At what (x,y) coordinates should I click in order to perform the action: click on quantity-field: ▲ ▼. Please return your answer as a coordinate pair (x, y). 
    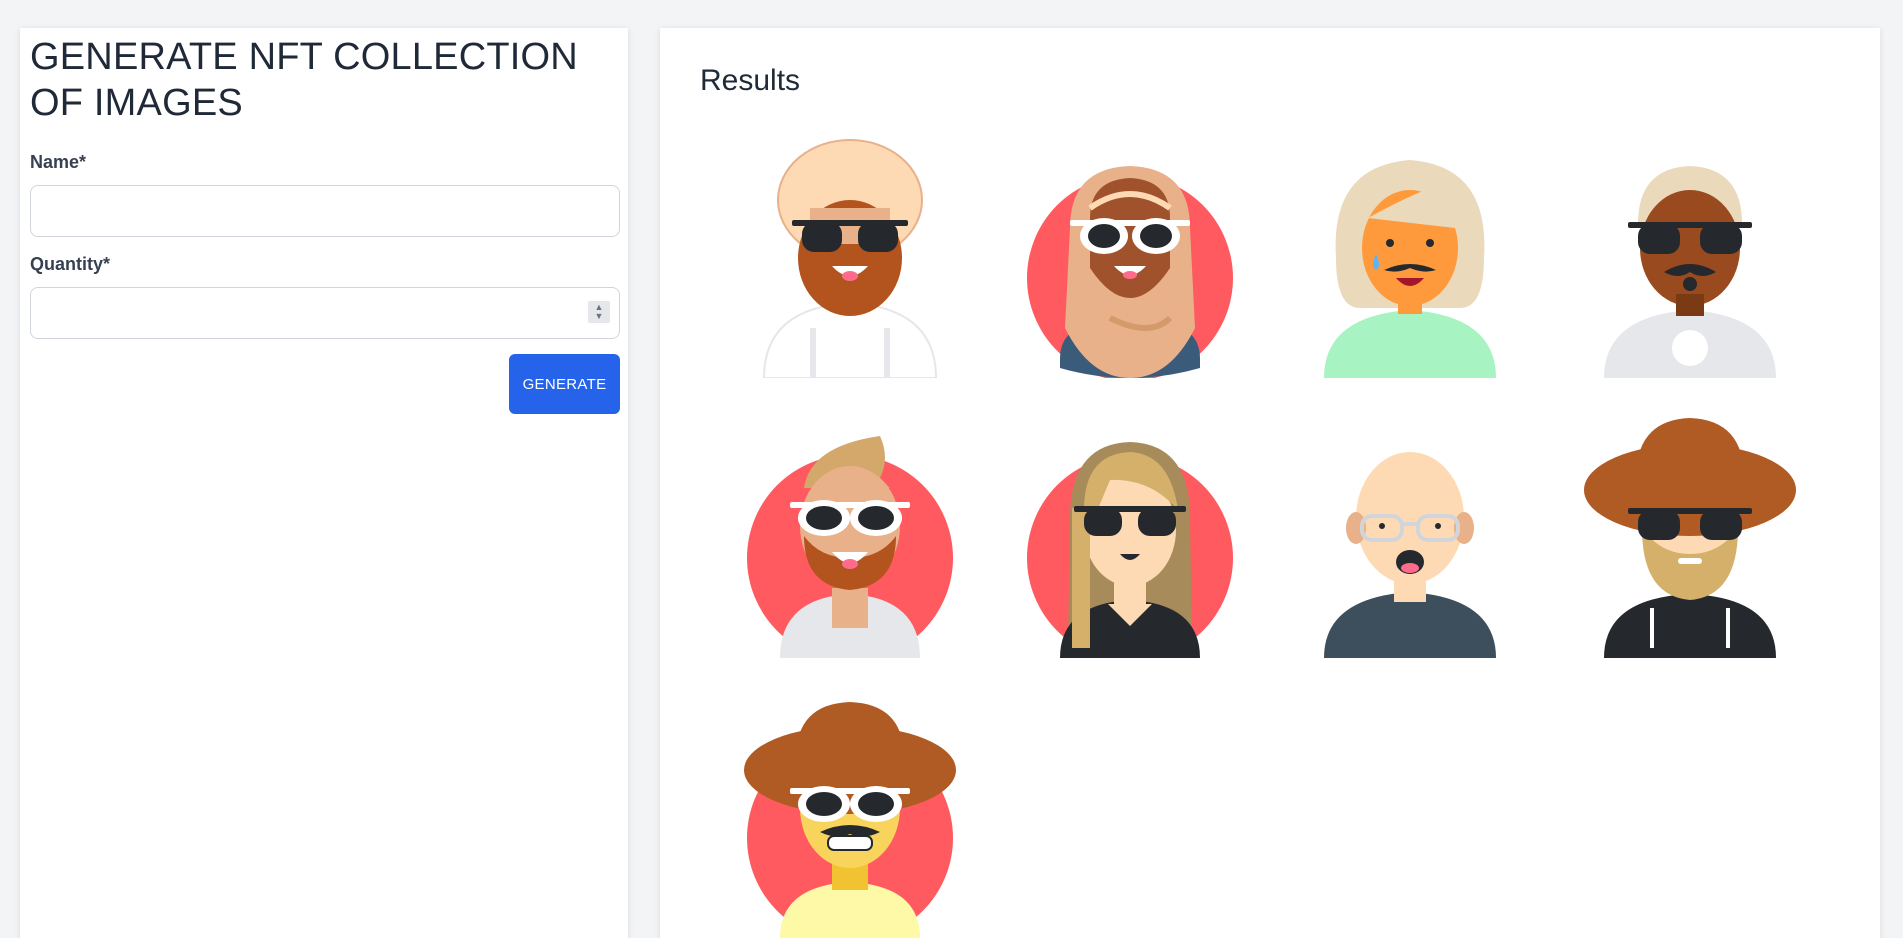
    Looking at the image, I should click on (325, 313).